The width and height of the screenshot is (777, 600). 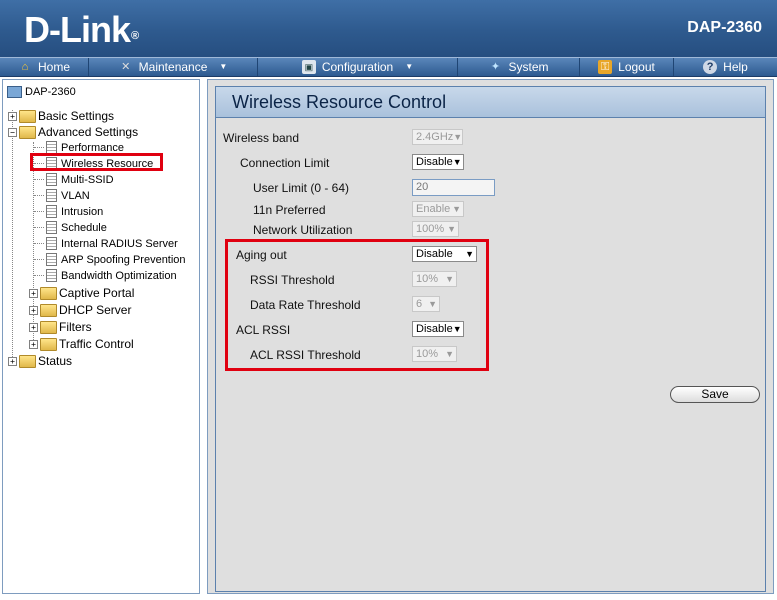 What do you see at coordinates (50, 92) in the screenshot?
I see `tree-root-label: DAP-2360` at bounding box center [50, 92].